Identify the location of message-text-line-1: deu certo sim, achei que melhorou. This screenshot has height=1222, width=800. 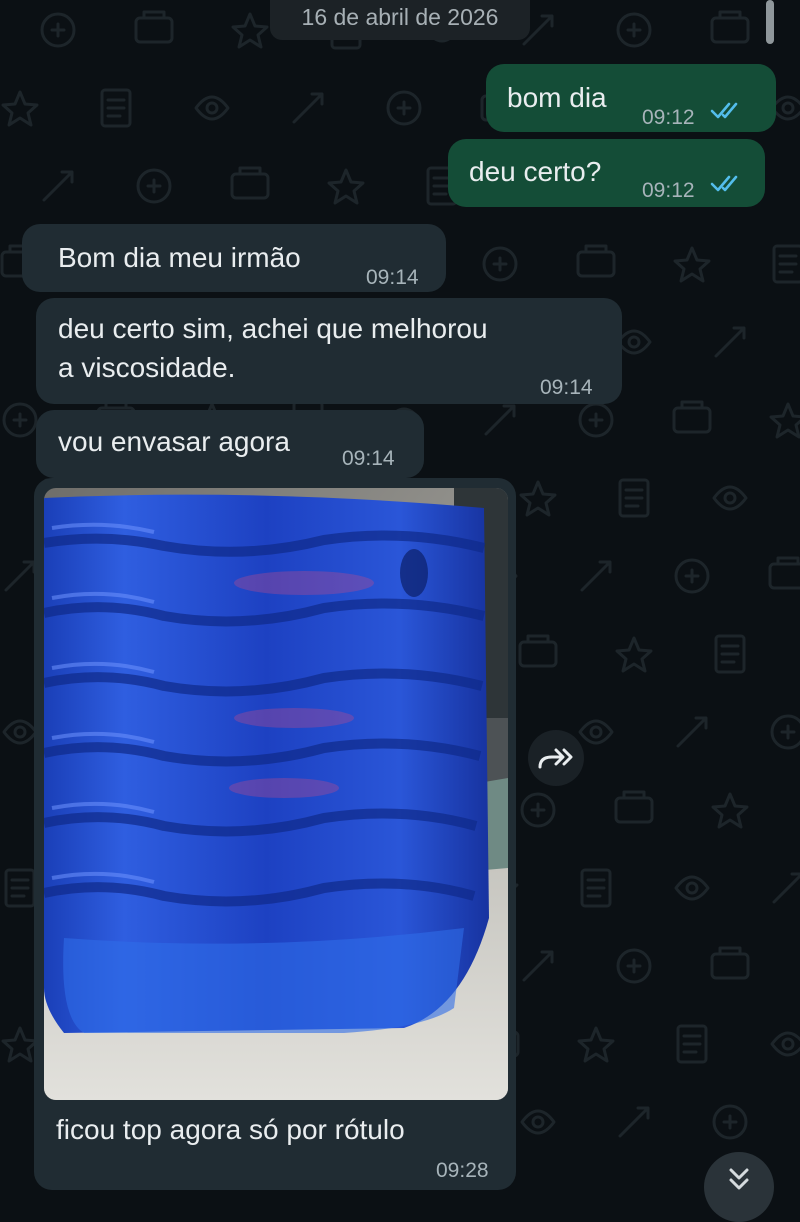
(273, 328).